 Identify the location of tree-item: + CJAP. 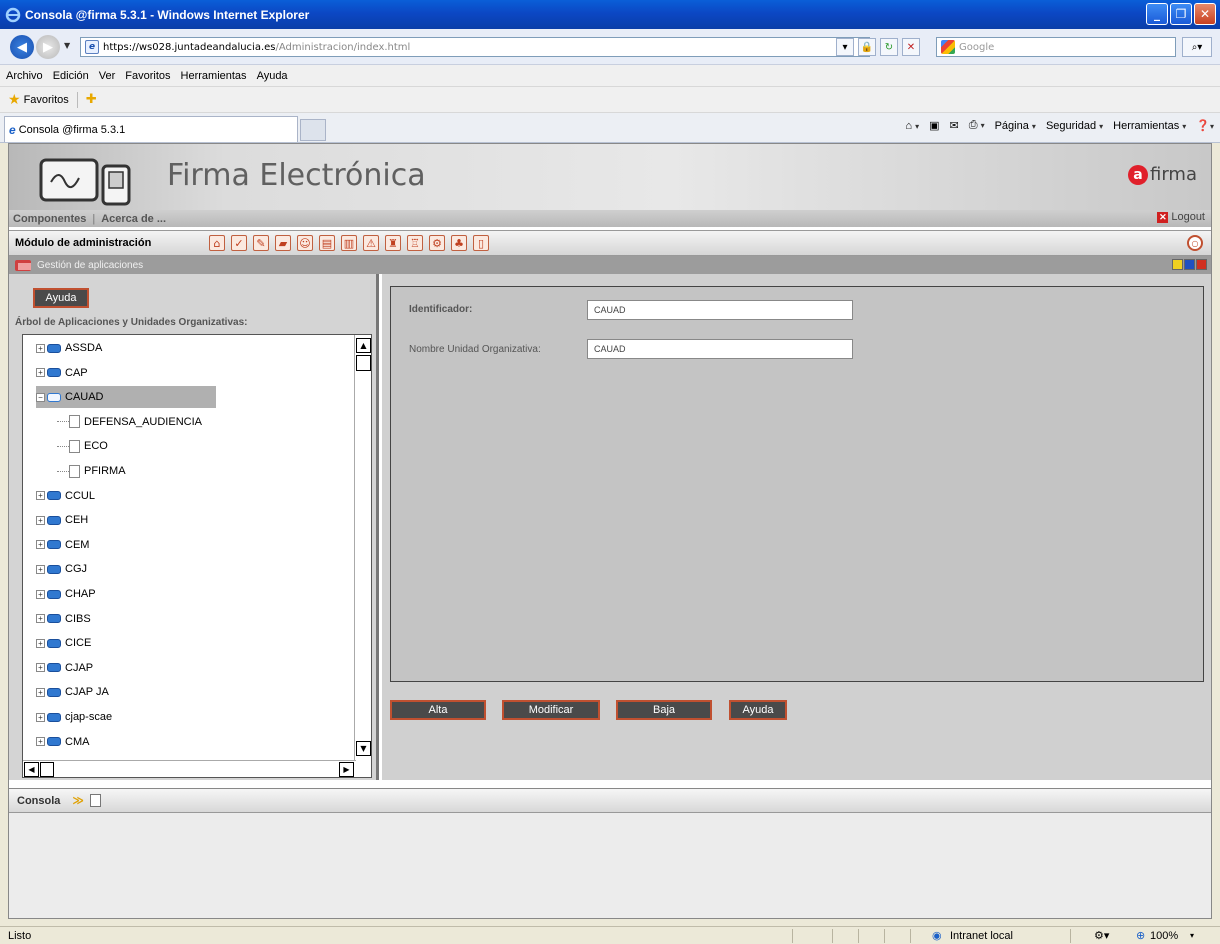
(64, 668).